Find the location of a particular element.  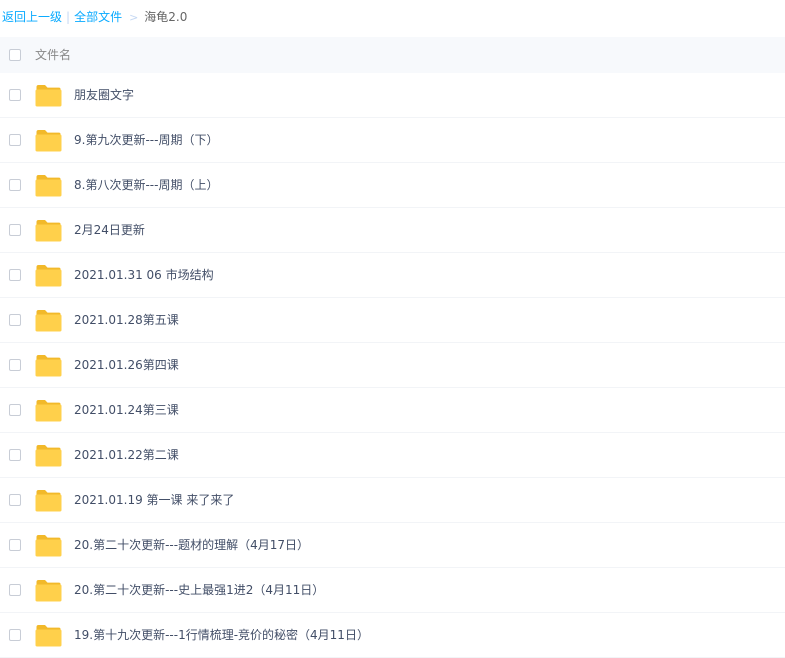

column-header-filename: 文件名 is located at coordinates (53, 55).